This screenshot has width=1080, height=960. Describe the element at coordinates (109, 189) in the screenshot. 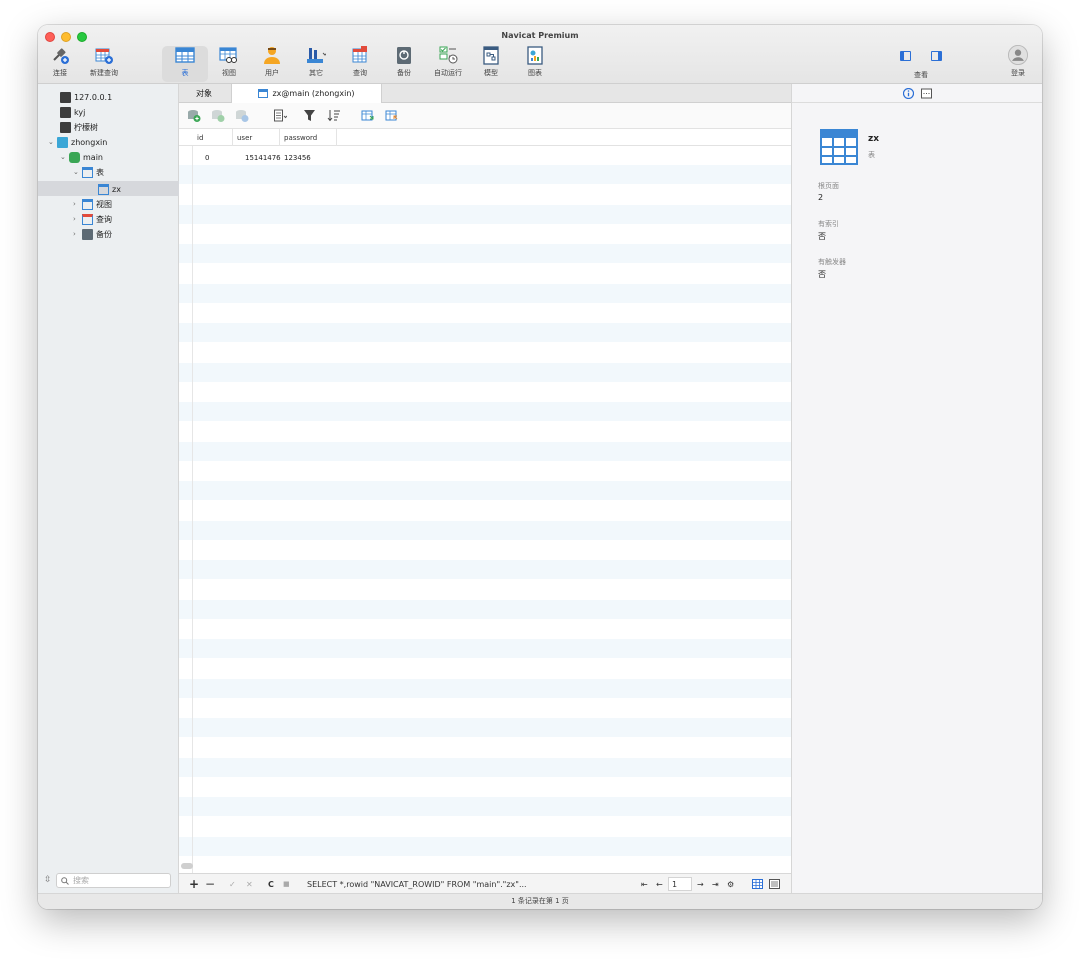

I see `tree-table-zx: zx` at that location.